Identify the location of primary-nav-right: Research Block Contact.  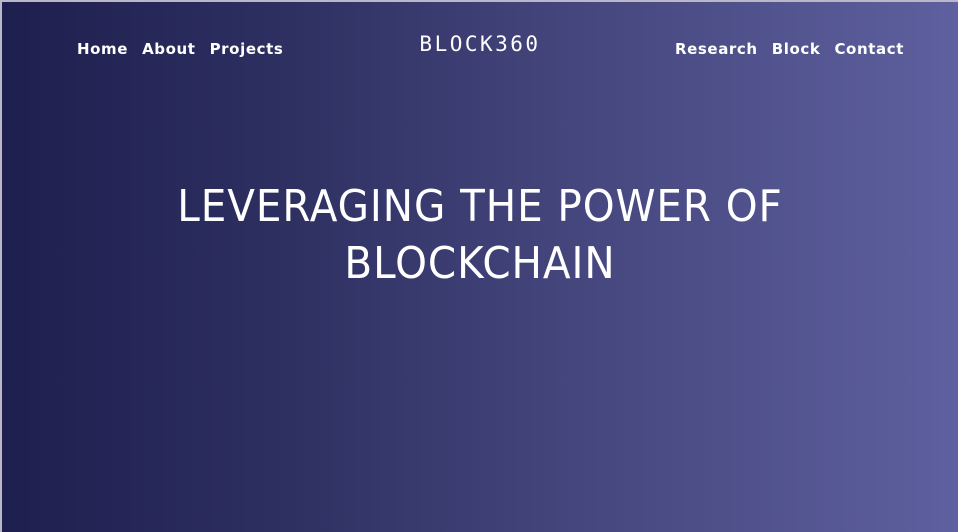
(789, 49).